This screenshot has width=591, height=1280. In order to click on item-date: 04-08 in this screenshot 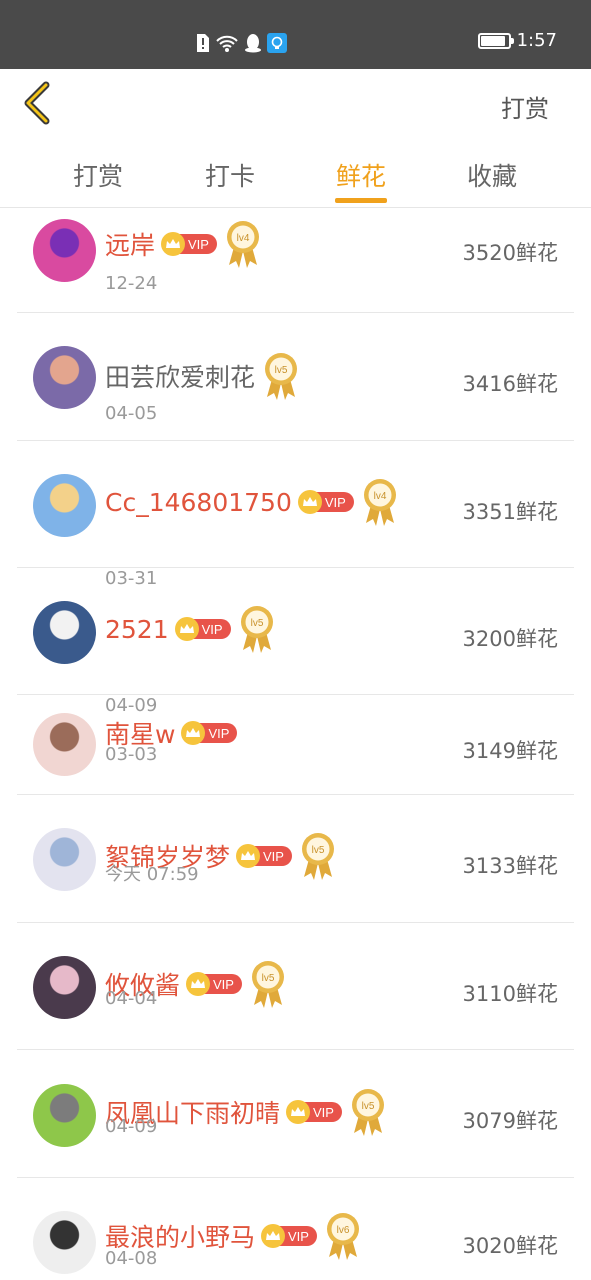, I will do `click(131, 1258)`.